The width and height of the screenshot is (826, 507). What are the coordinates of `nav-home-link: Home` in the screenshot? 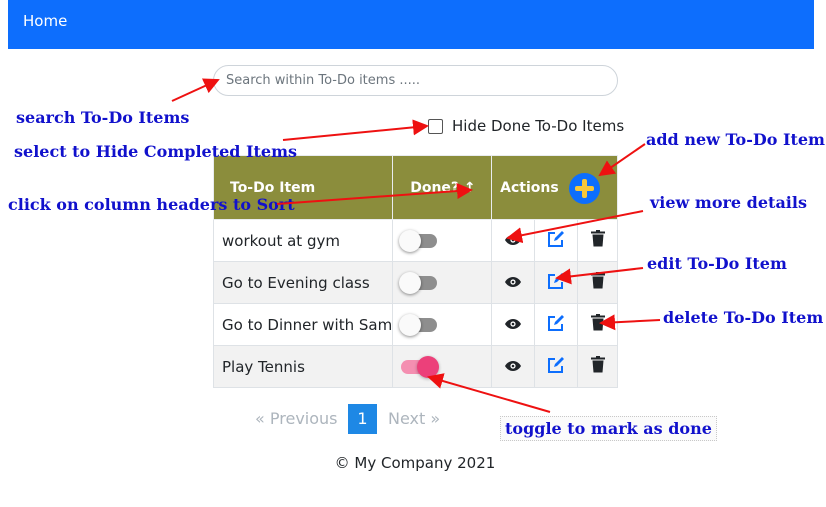 It's located at (45, 21).